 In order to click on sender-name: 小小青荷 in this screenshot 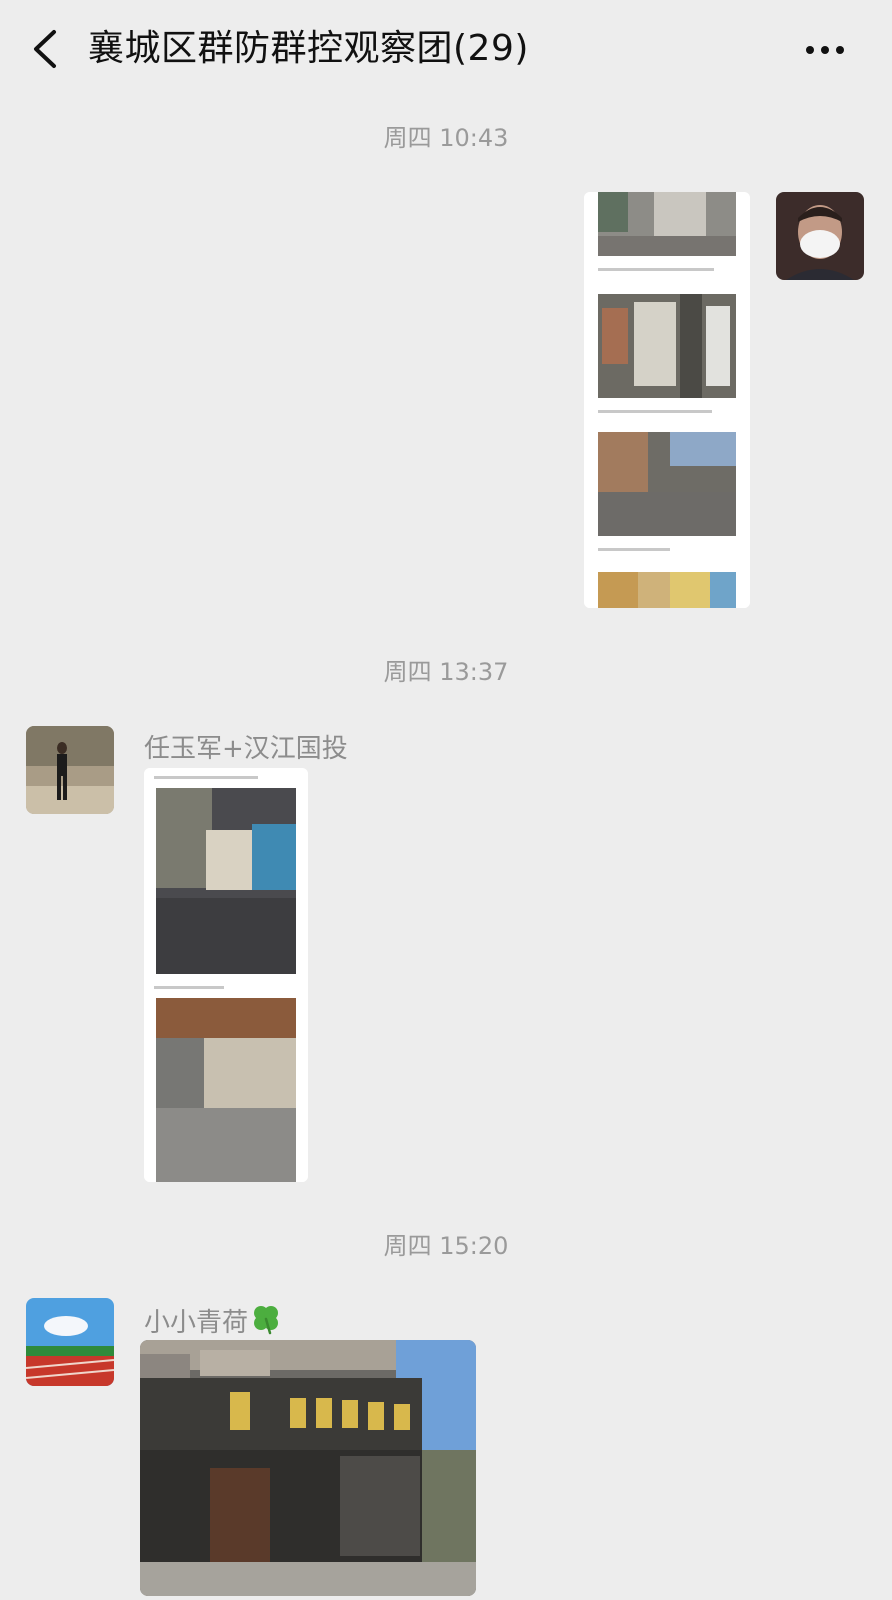, I will do `click(213, 1320)`.